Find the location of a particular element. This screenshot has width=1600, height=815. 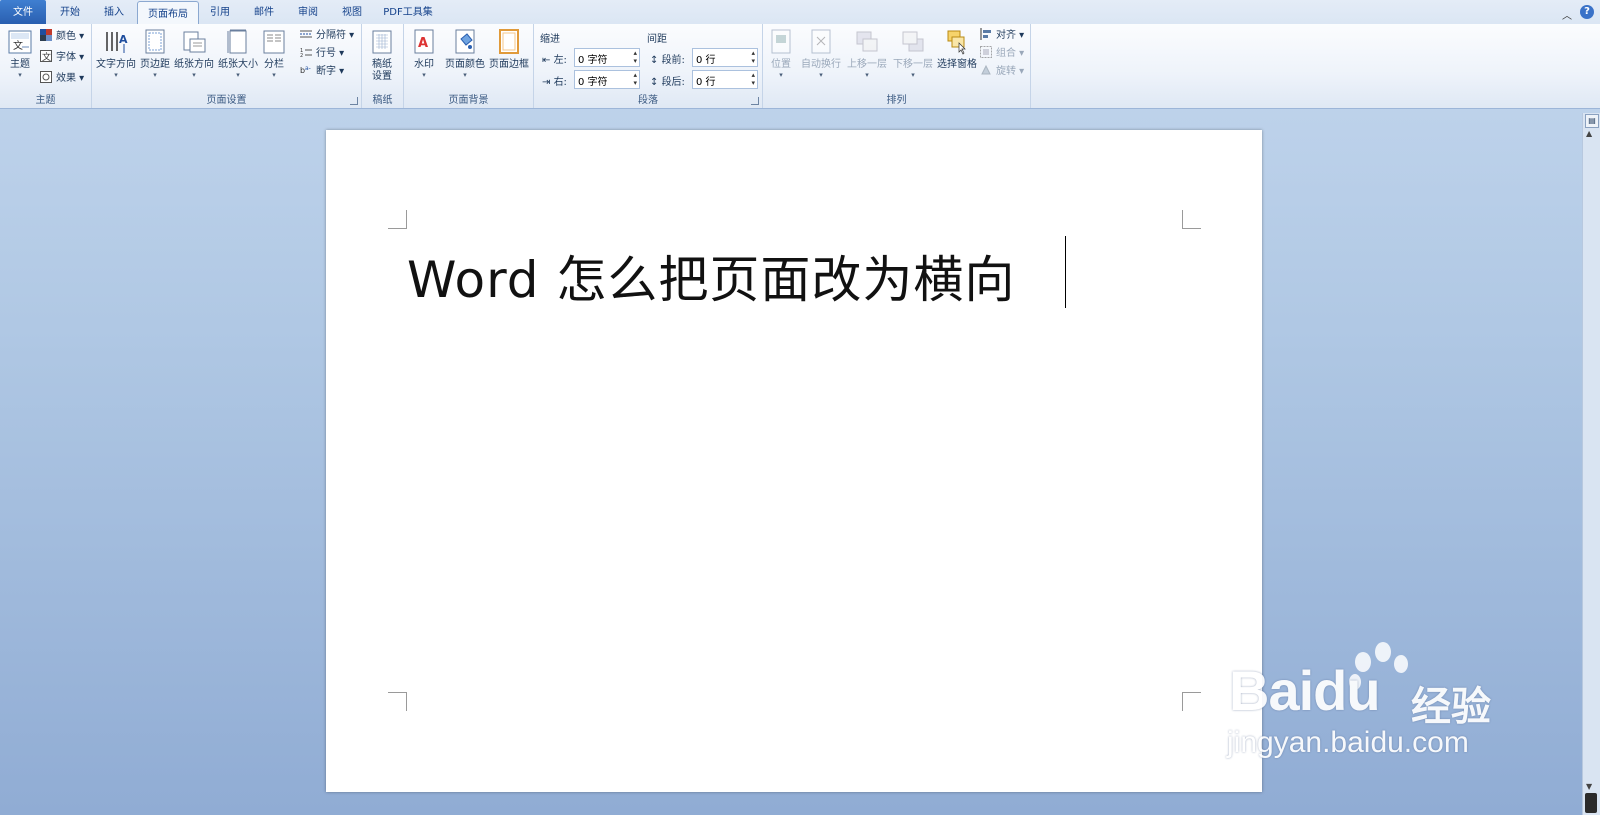

effects-icon is located at coordinates (46, 77).